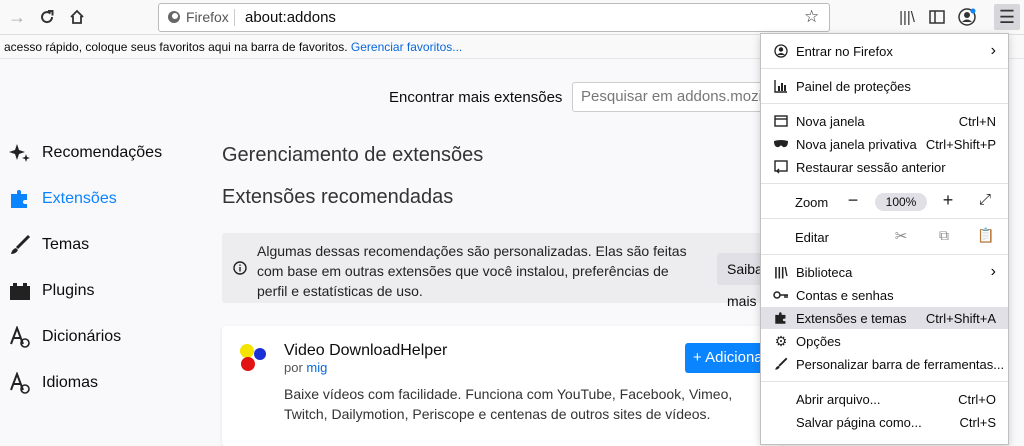 The width and height of the screenshot is (1024, 446). Describe the element at coordinates (207, 17) in the screenshot. I see `identity-label: Firefox` at that location.